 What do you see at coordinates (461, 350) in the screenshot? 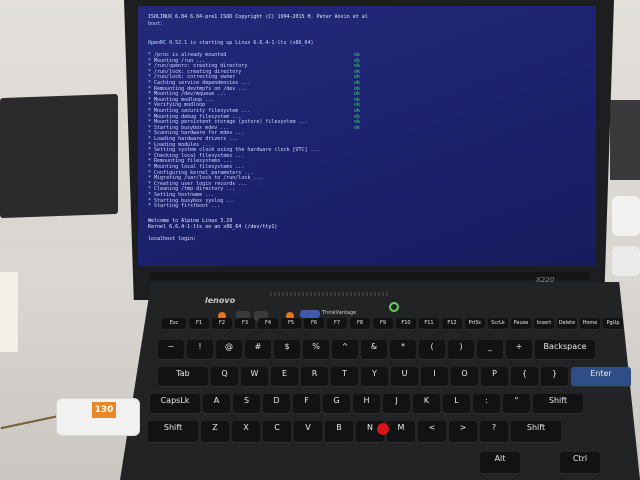
I see `key-sym: )` at bounding box center [461, 350].